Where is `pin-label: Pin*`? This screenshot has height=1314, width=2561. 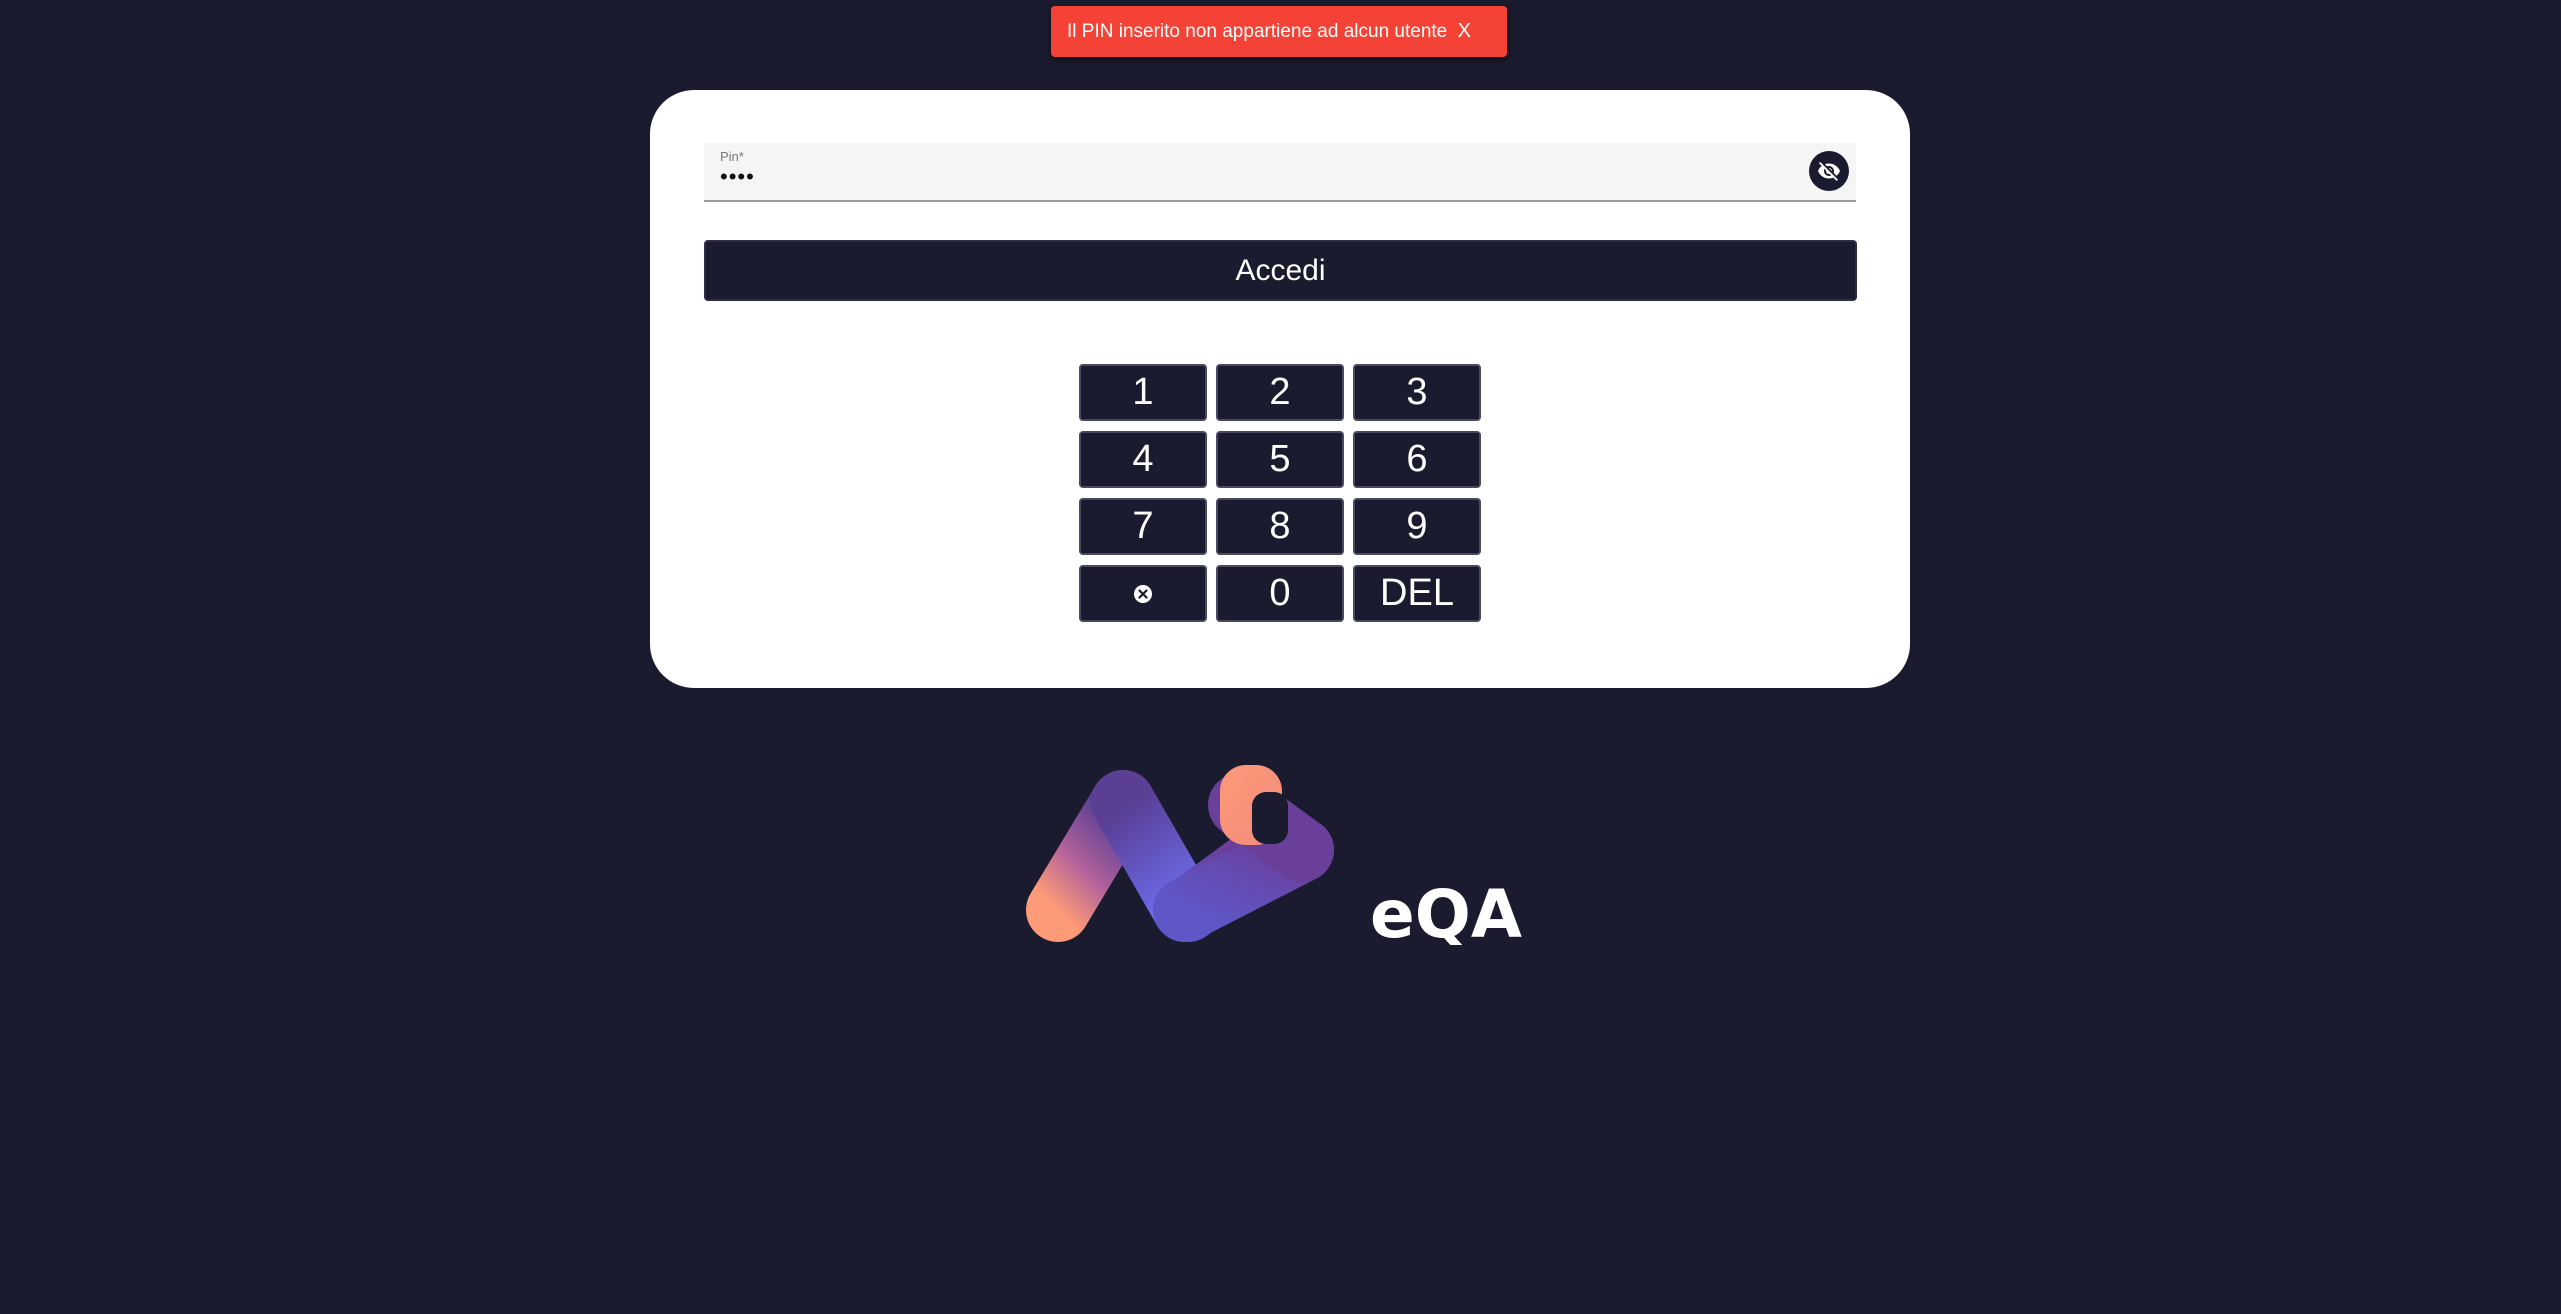
pin-label: Pin* is located at coordinates (732, 156).